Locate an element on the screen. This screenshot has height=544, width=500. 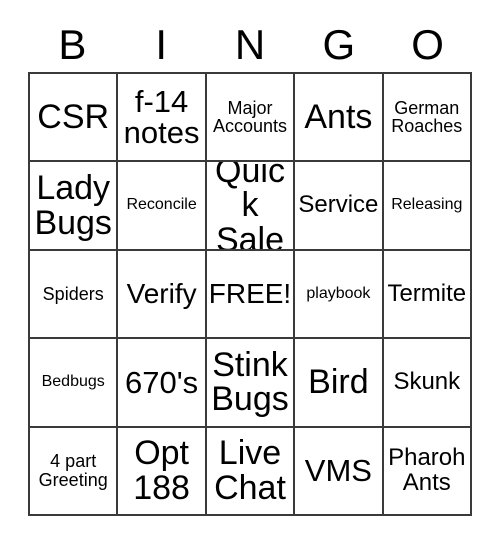
bingo-cell: Lady Bugs is located at coordinates (74, 206).